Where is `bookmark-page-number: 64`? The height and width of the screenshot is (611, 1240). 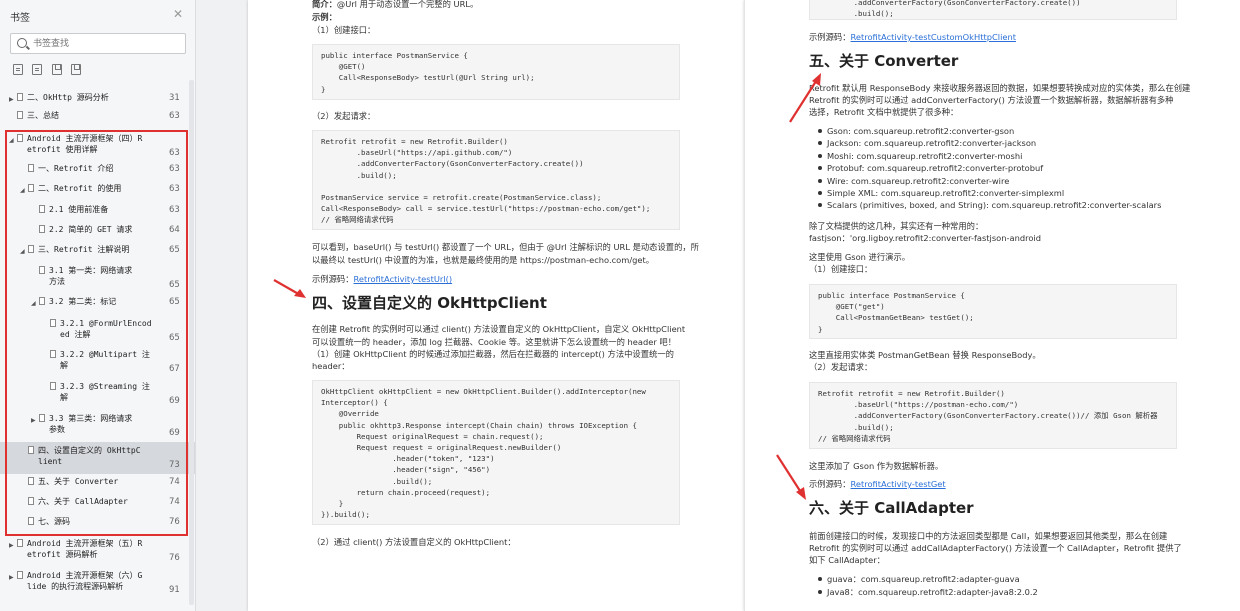 bookmark-page-number: 64 is located at coordinates (174, 230).